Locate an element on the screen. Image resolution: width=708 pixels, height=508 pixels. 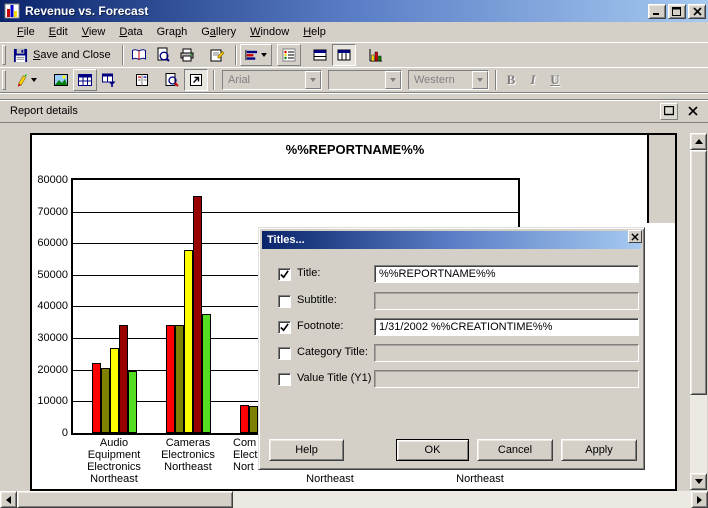
filter-grid-icon is located at coordinates (109, 80).